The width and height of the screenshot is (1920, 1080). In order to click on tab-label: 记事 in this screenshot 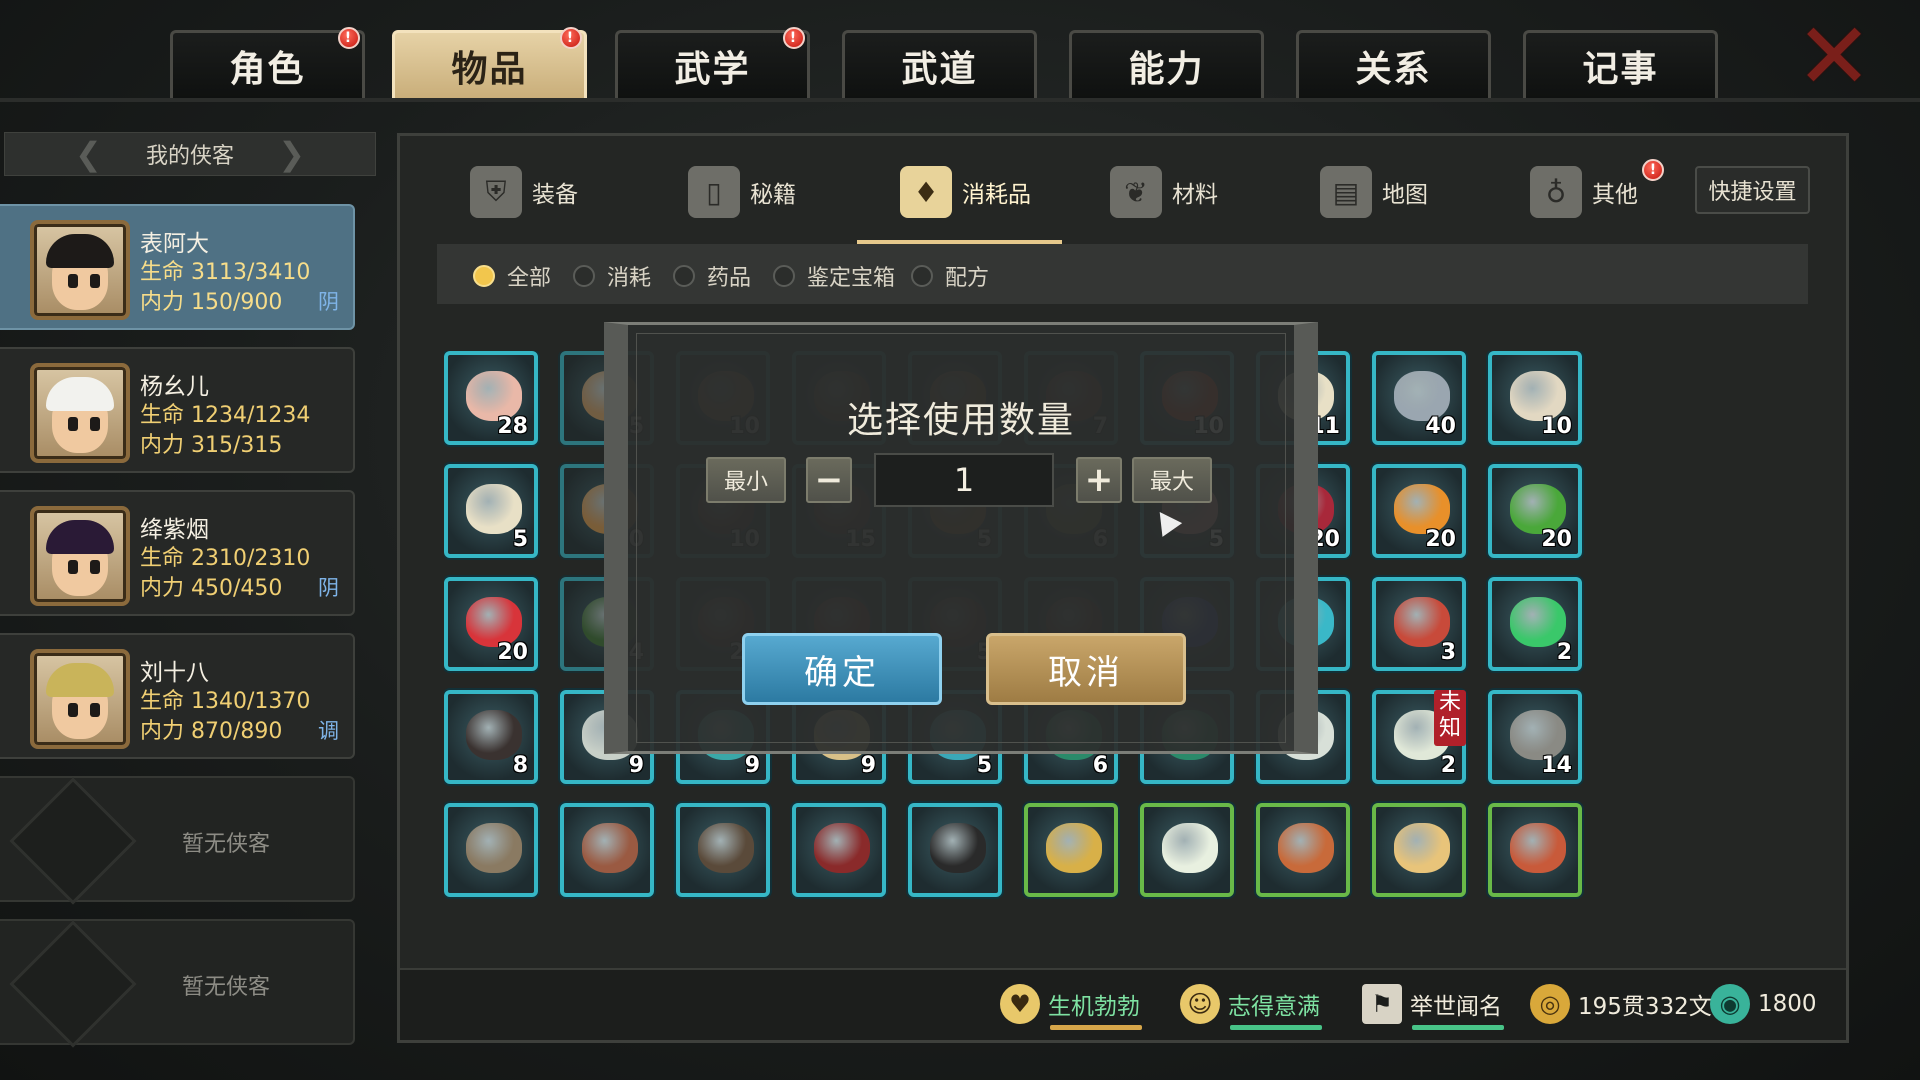, I will do `click(1620, 69)`.